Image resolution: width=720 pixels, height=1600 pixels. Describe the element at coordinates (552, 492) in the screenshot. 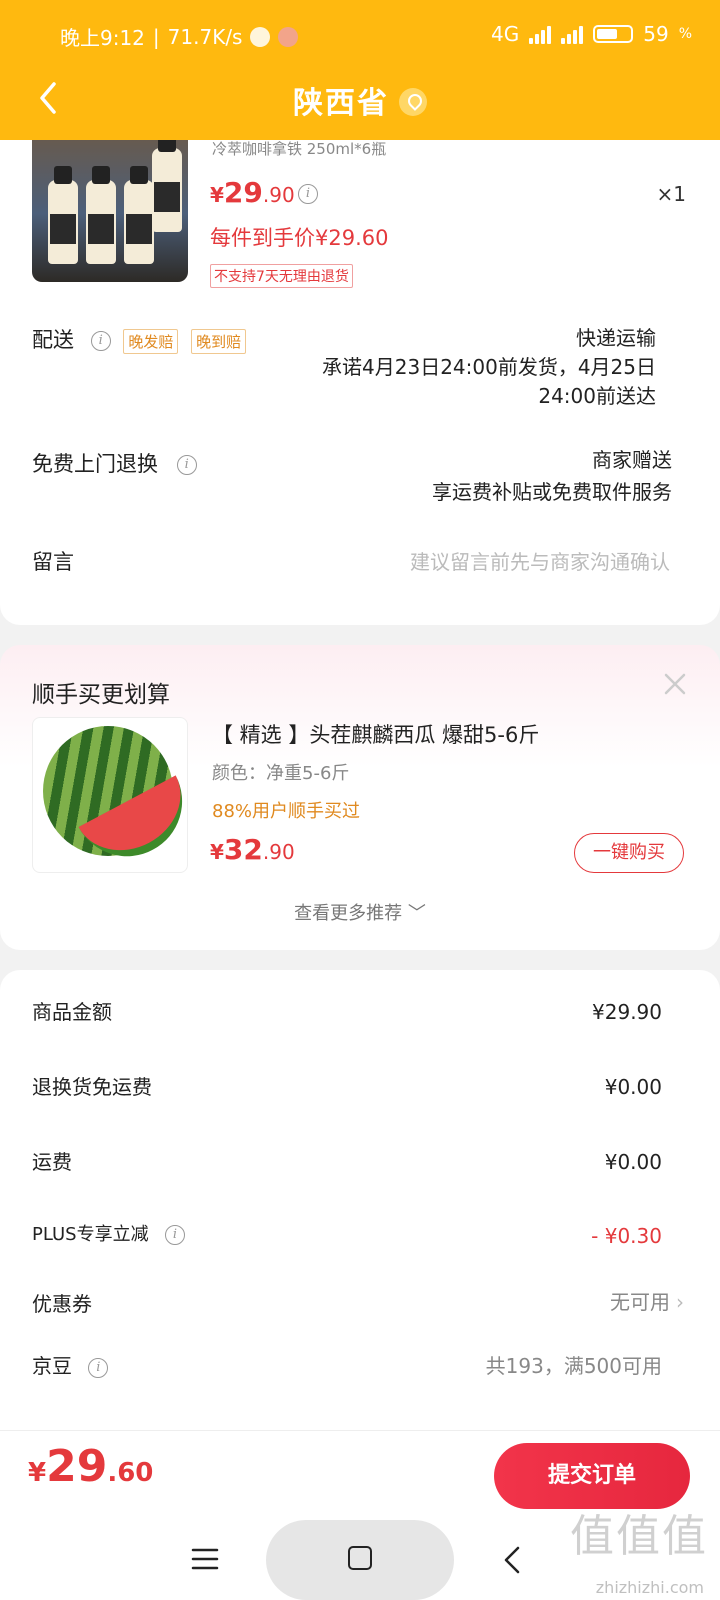

I see `exchange-line2: 享运费补贴或免费取件服务` at that location.